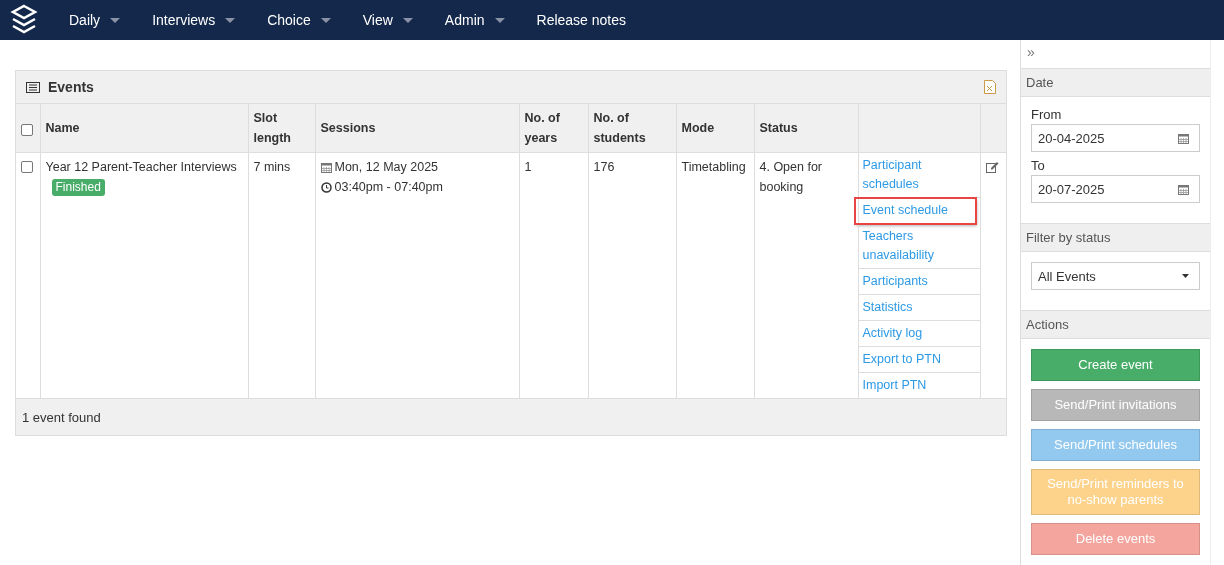 This screenshot has width=1224, height=565. What do you see at coordinates (1115, 445) in the screenshot?
I see `action-button: Send/Print schedules` at bounding box center [1115, 445].